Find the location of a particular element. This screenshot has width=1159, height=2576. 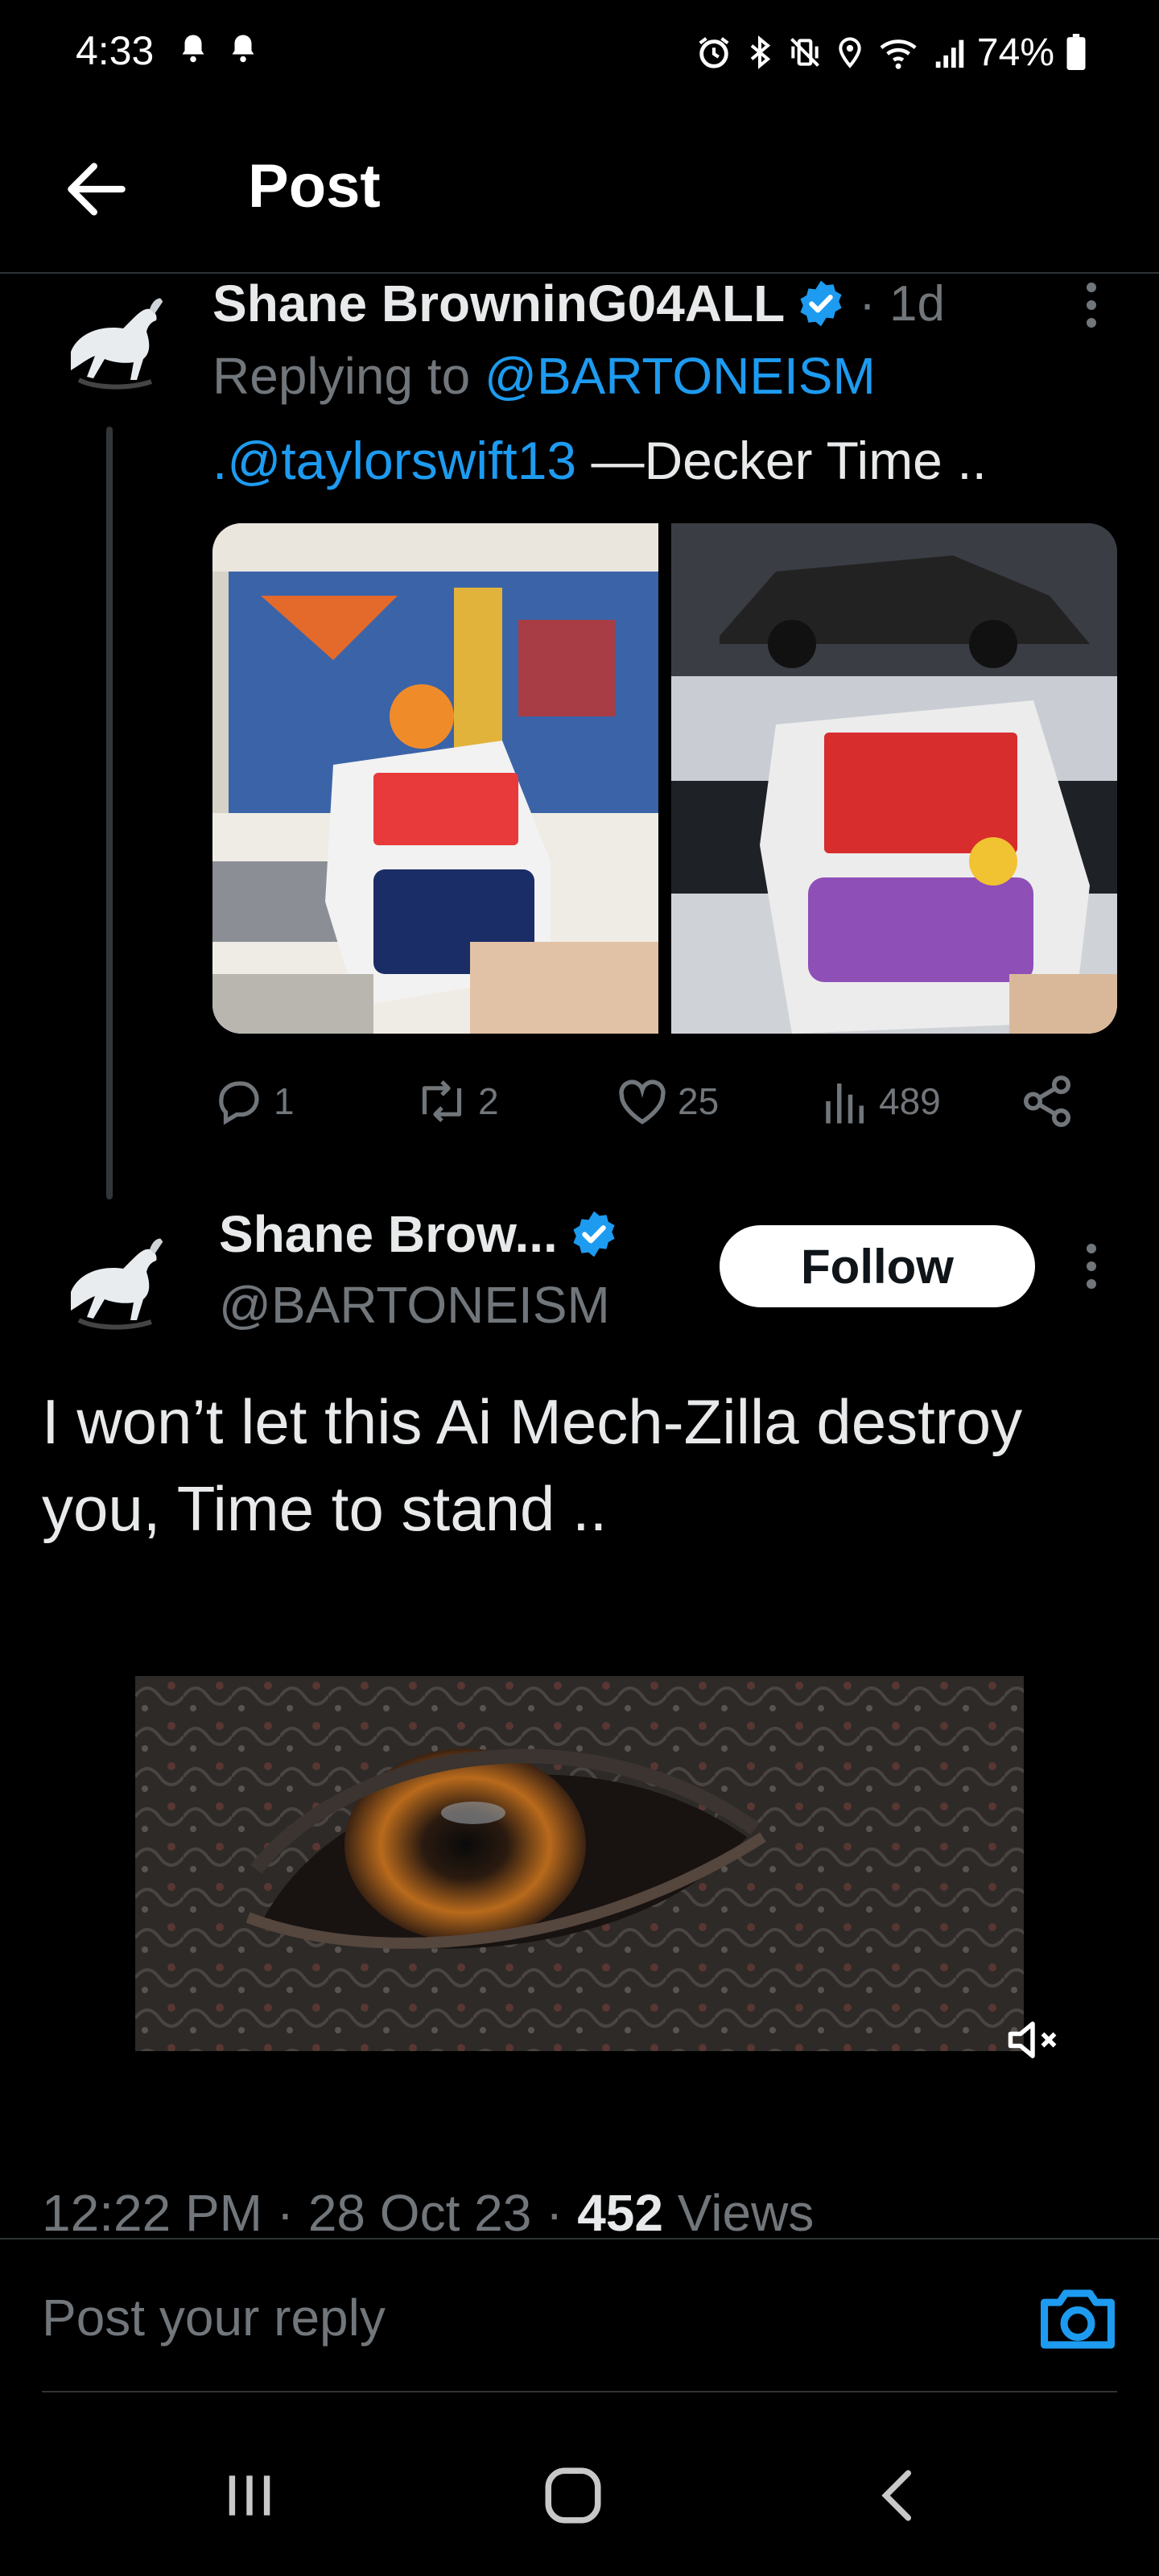

reply-tweet-text: .@taylorswift13 —Decker Time .. is located at coordinates (599, 460).